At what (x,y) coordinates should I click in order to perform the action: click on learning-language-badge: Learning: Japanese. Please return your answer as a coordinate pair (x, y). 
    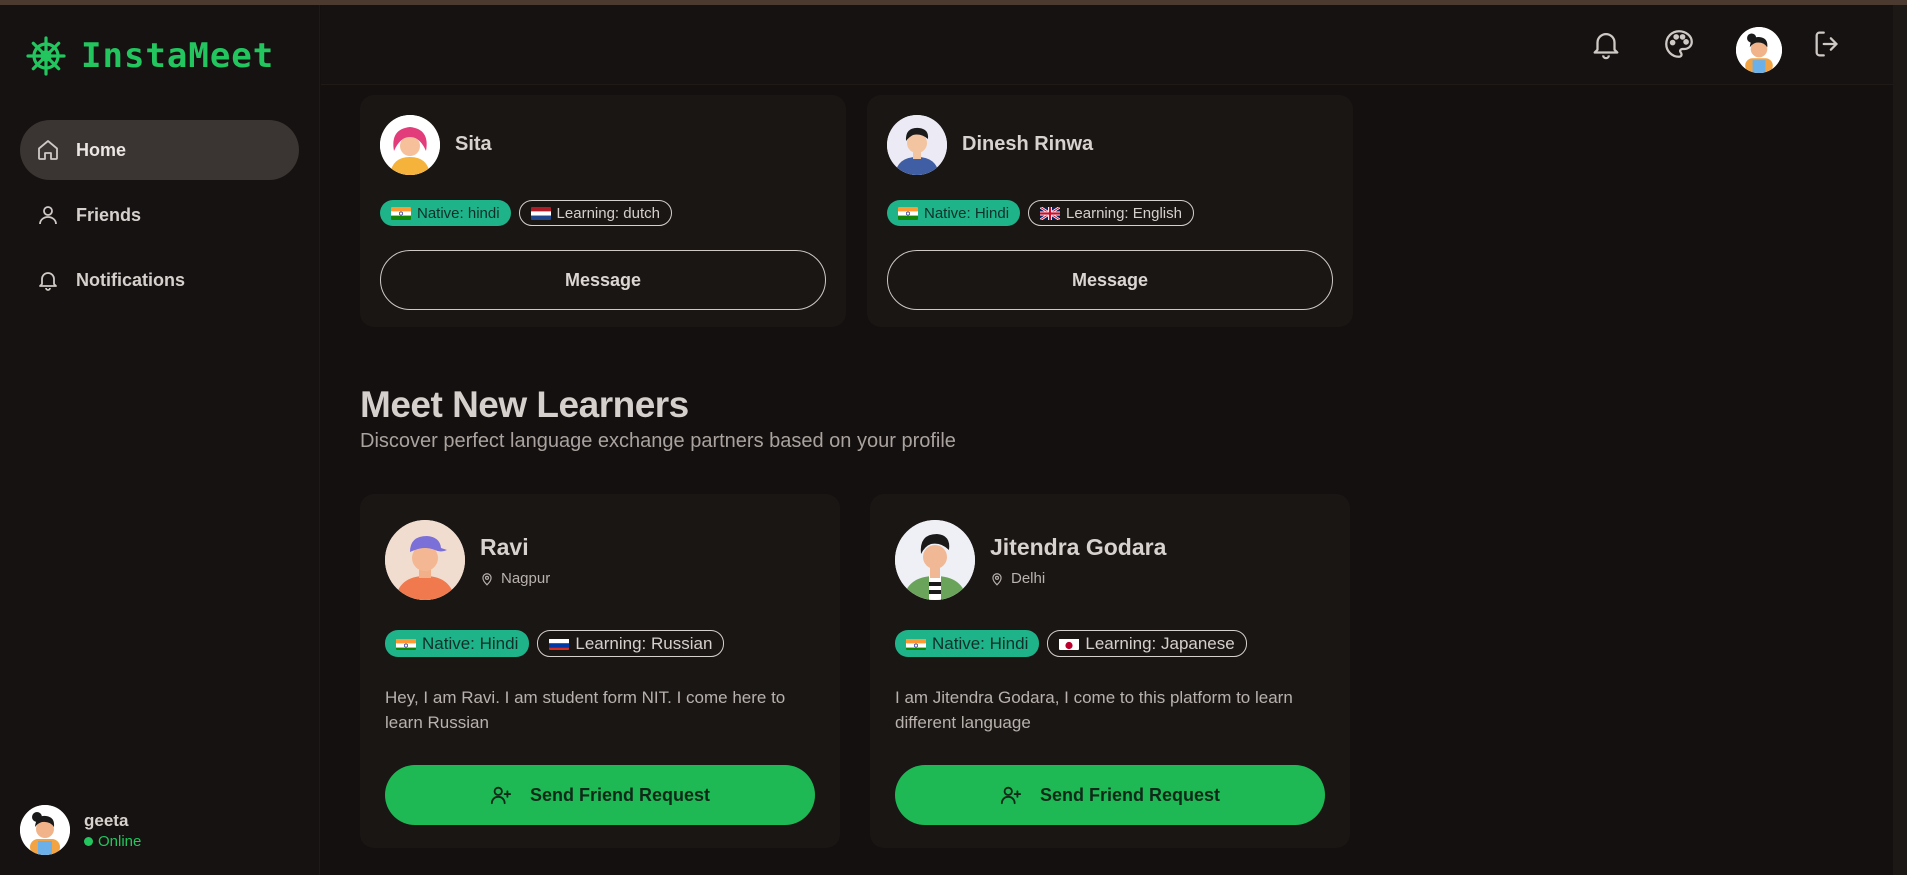
    Looking at the image, I should click on (1147, 643).